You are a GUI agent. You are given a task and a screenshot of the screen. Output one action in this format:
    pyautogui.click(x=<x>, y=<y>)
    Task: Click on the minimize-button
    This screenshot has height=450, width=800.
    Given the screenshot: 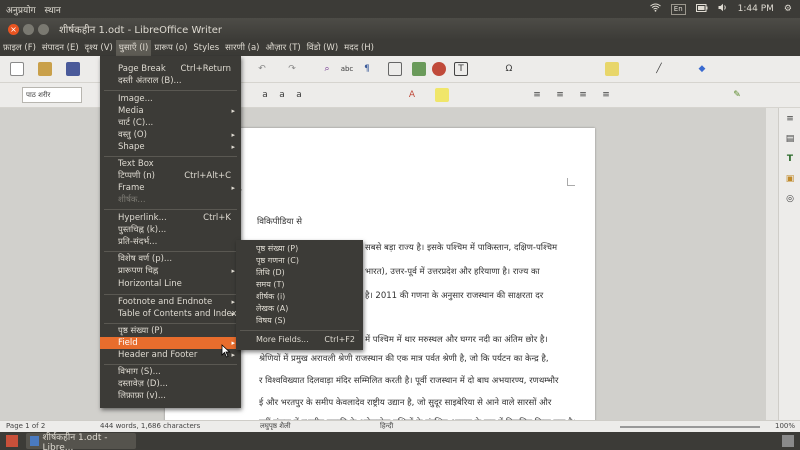 What is the action you would take?
    pyautogui.click(x=28, y=29)
    